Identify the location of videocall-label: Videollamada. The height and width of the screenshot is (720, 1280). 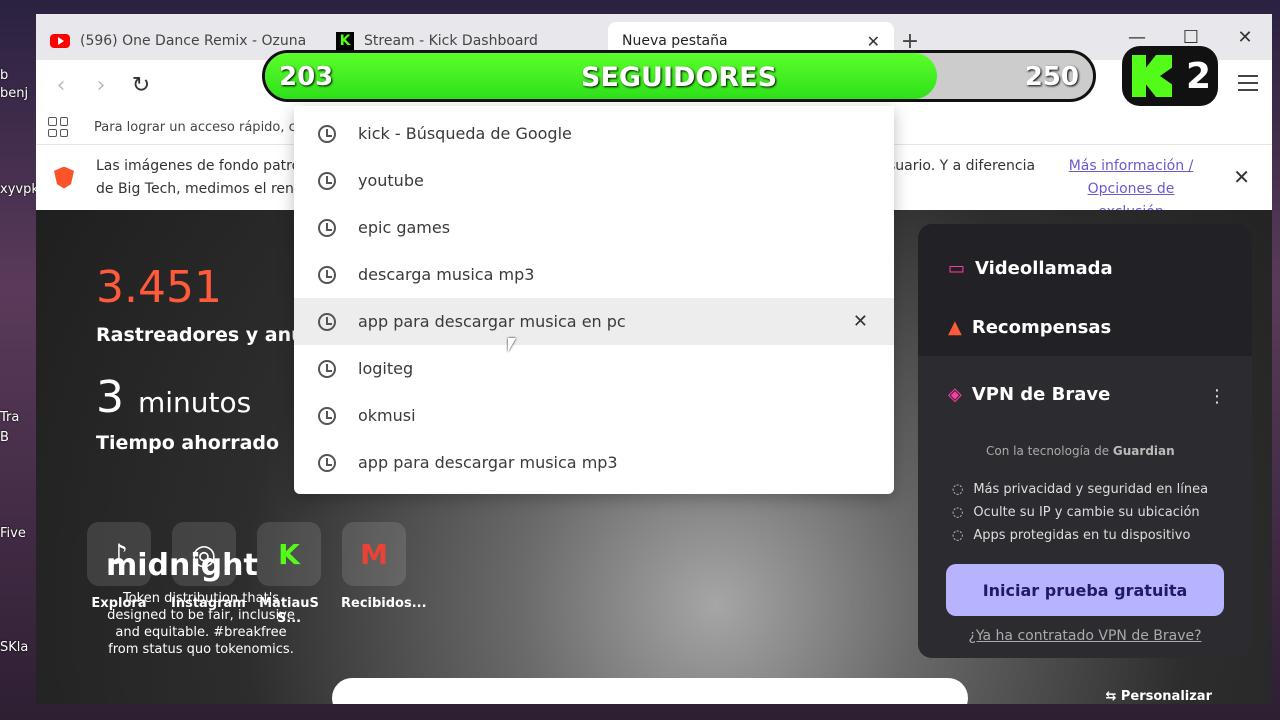
(1044, 268).